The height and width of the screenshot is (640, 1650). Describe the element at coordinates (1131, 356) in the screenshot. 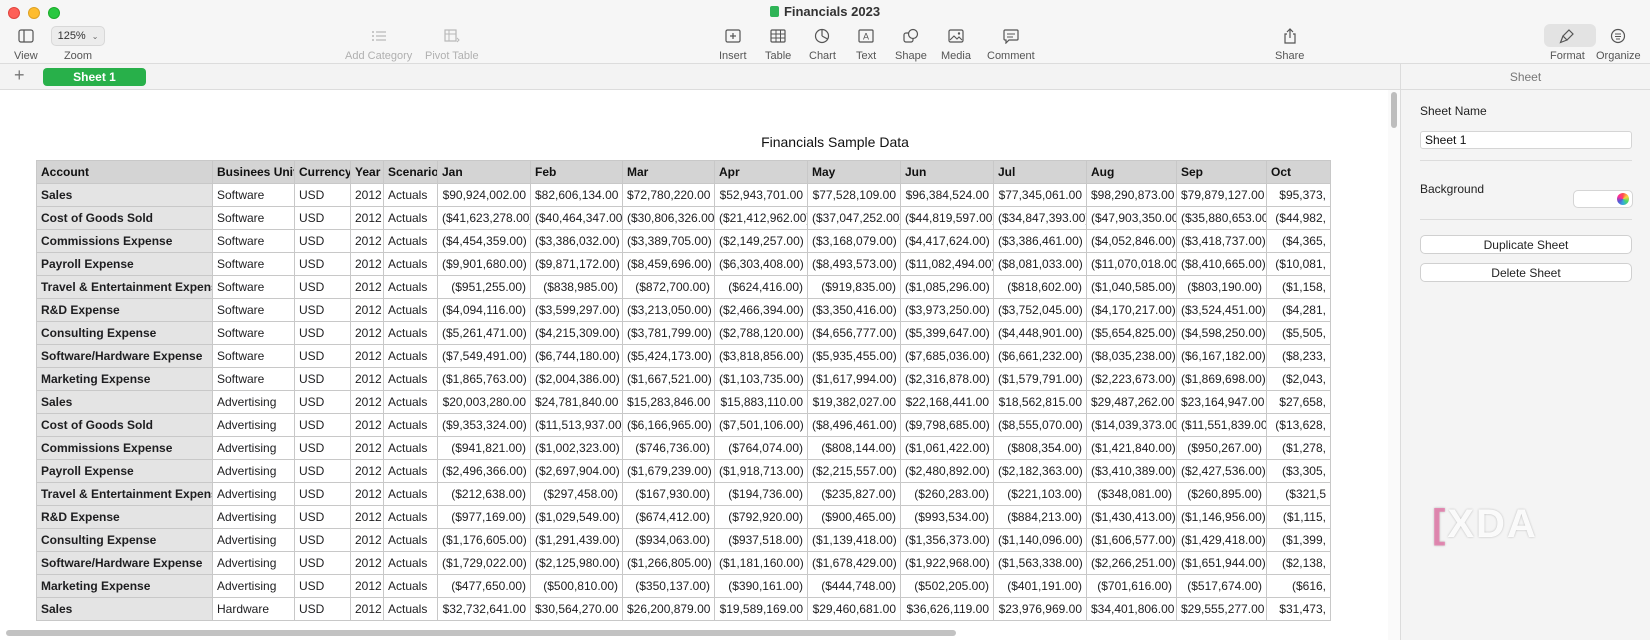

I see `table-cell: ($8,035,238.00)` at that location.